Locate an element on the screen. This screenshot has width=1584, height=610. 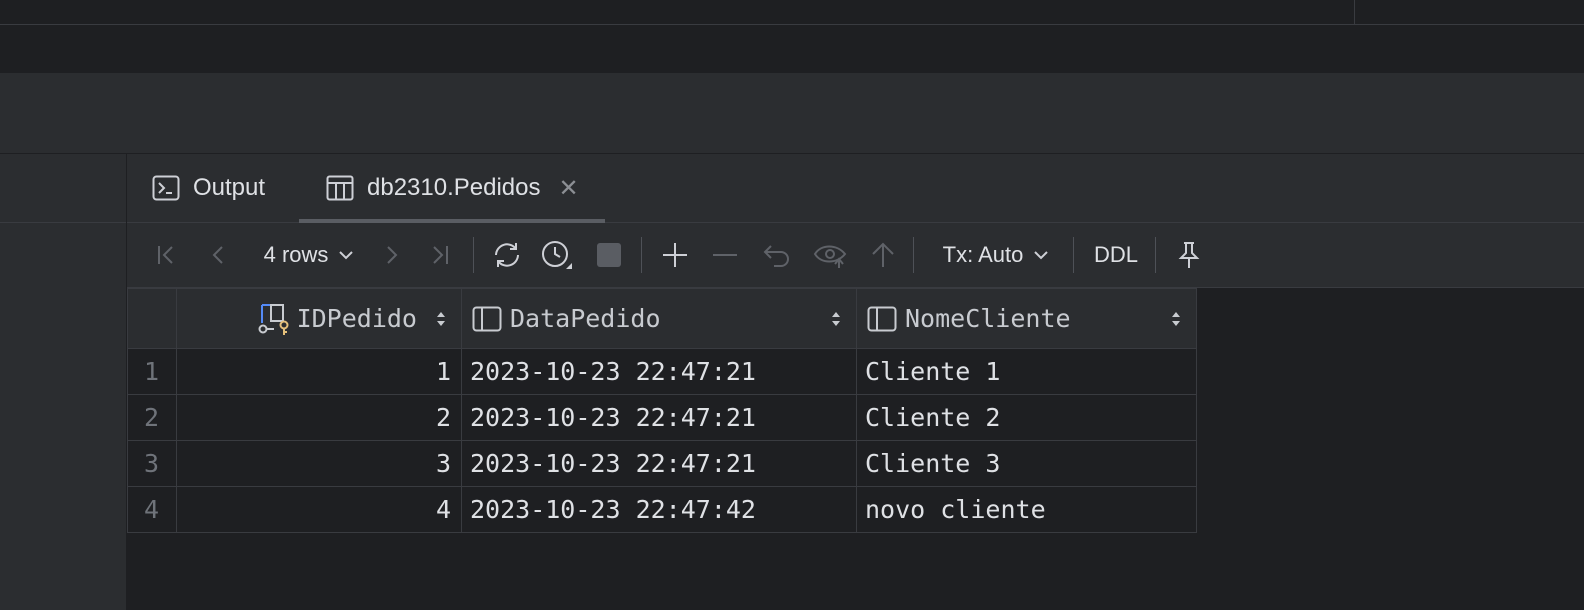
left-strip-divider is located at coordinates (63, 222).